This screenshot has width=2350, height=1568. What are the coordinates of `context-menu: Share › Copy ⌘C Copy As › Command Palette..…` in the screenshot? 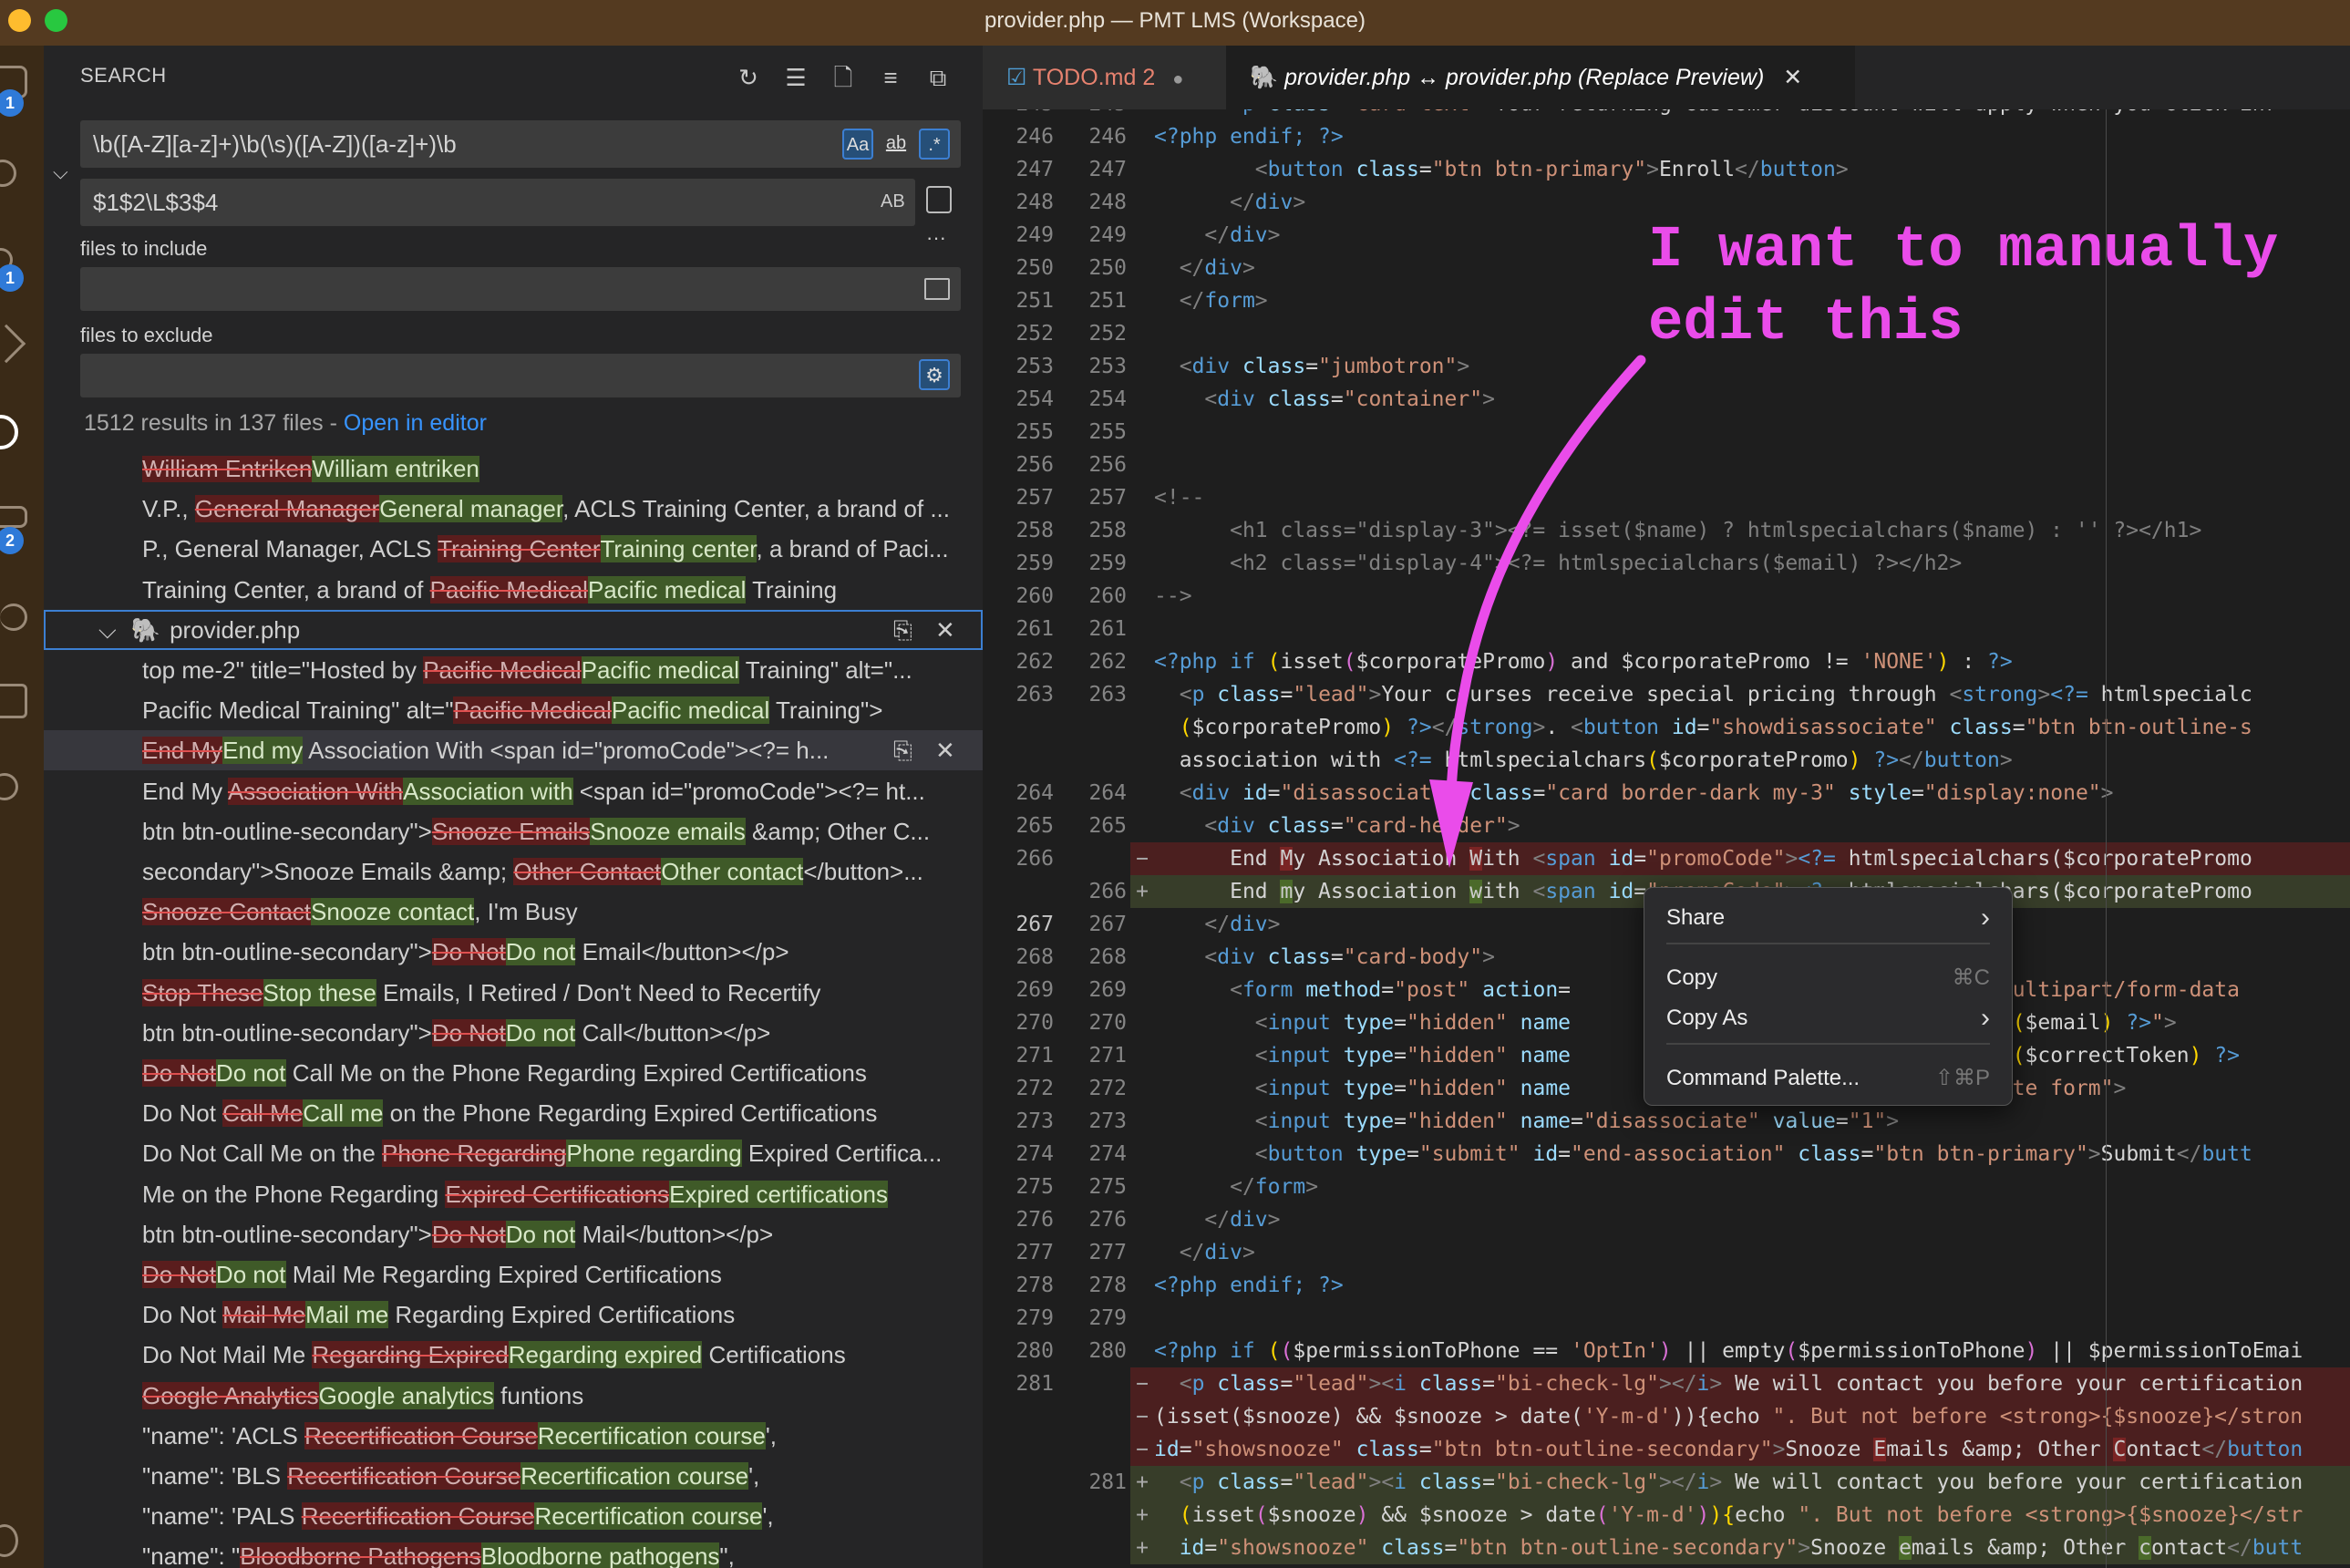 It's located at (1829, 996).